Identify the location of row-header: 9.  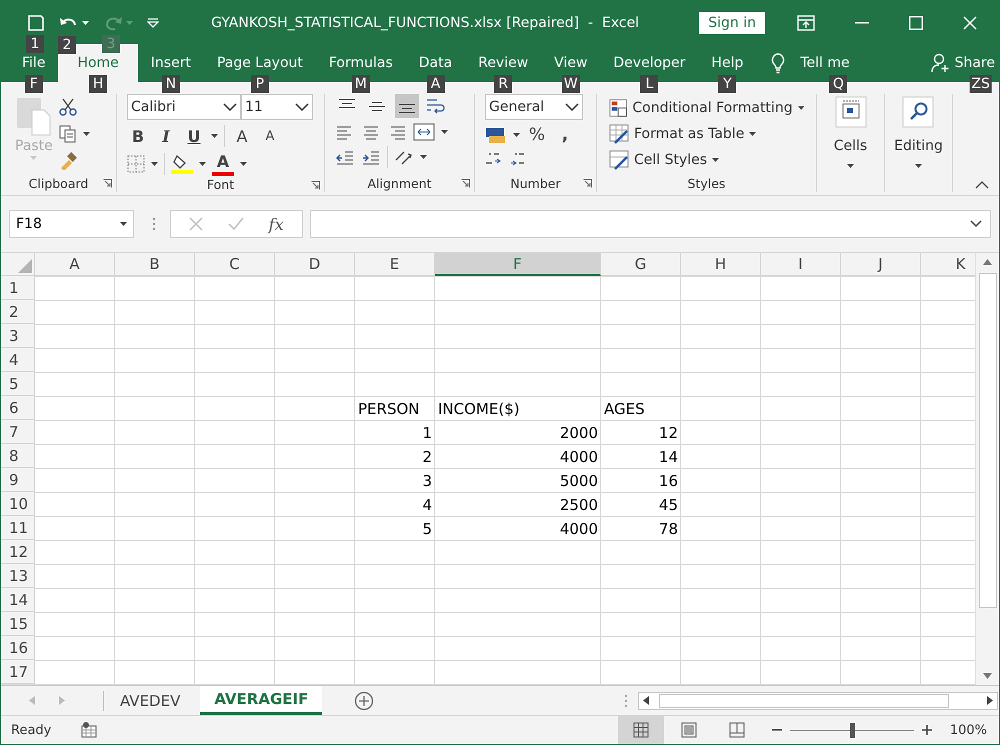
(18, 480).